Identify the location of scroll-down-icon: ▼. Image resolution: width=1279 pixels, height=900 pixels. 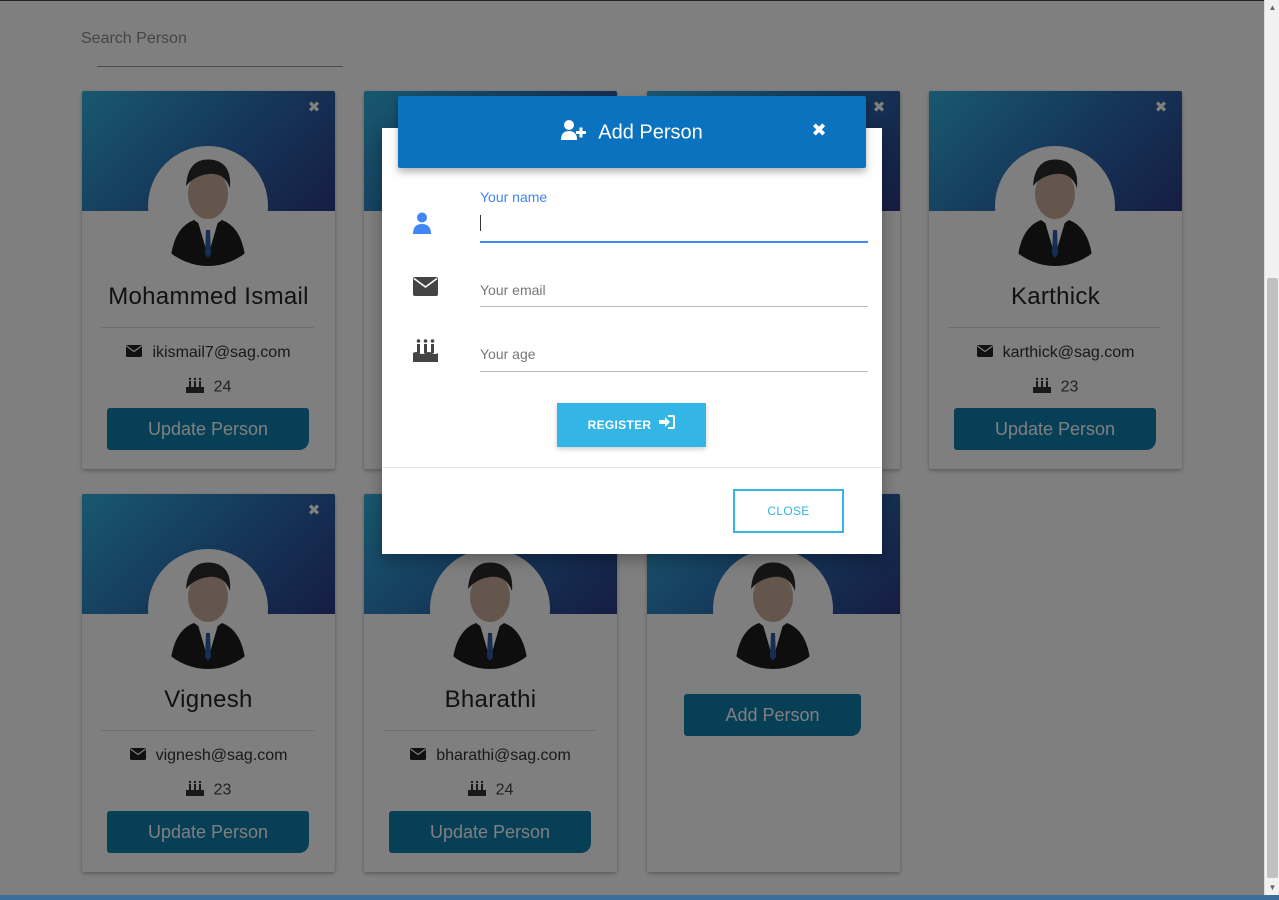
(1272, 888).